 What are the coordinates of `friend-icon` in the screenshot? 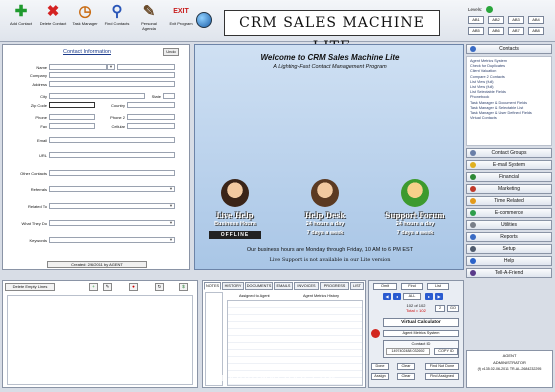 It's located at (473, 273).